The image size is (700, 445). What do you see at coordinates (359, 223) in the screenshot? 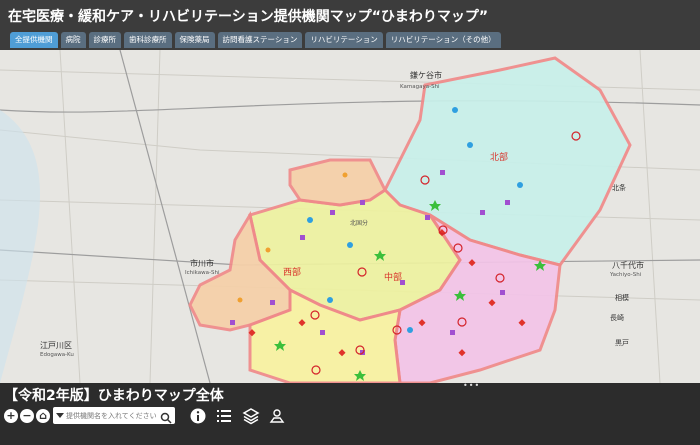
I see `place-label-kokubun: 北国分` at bounding box center [359, 223].